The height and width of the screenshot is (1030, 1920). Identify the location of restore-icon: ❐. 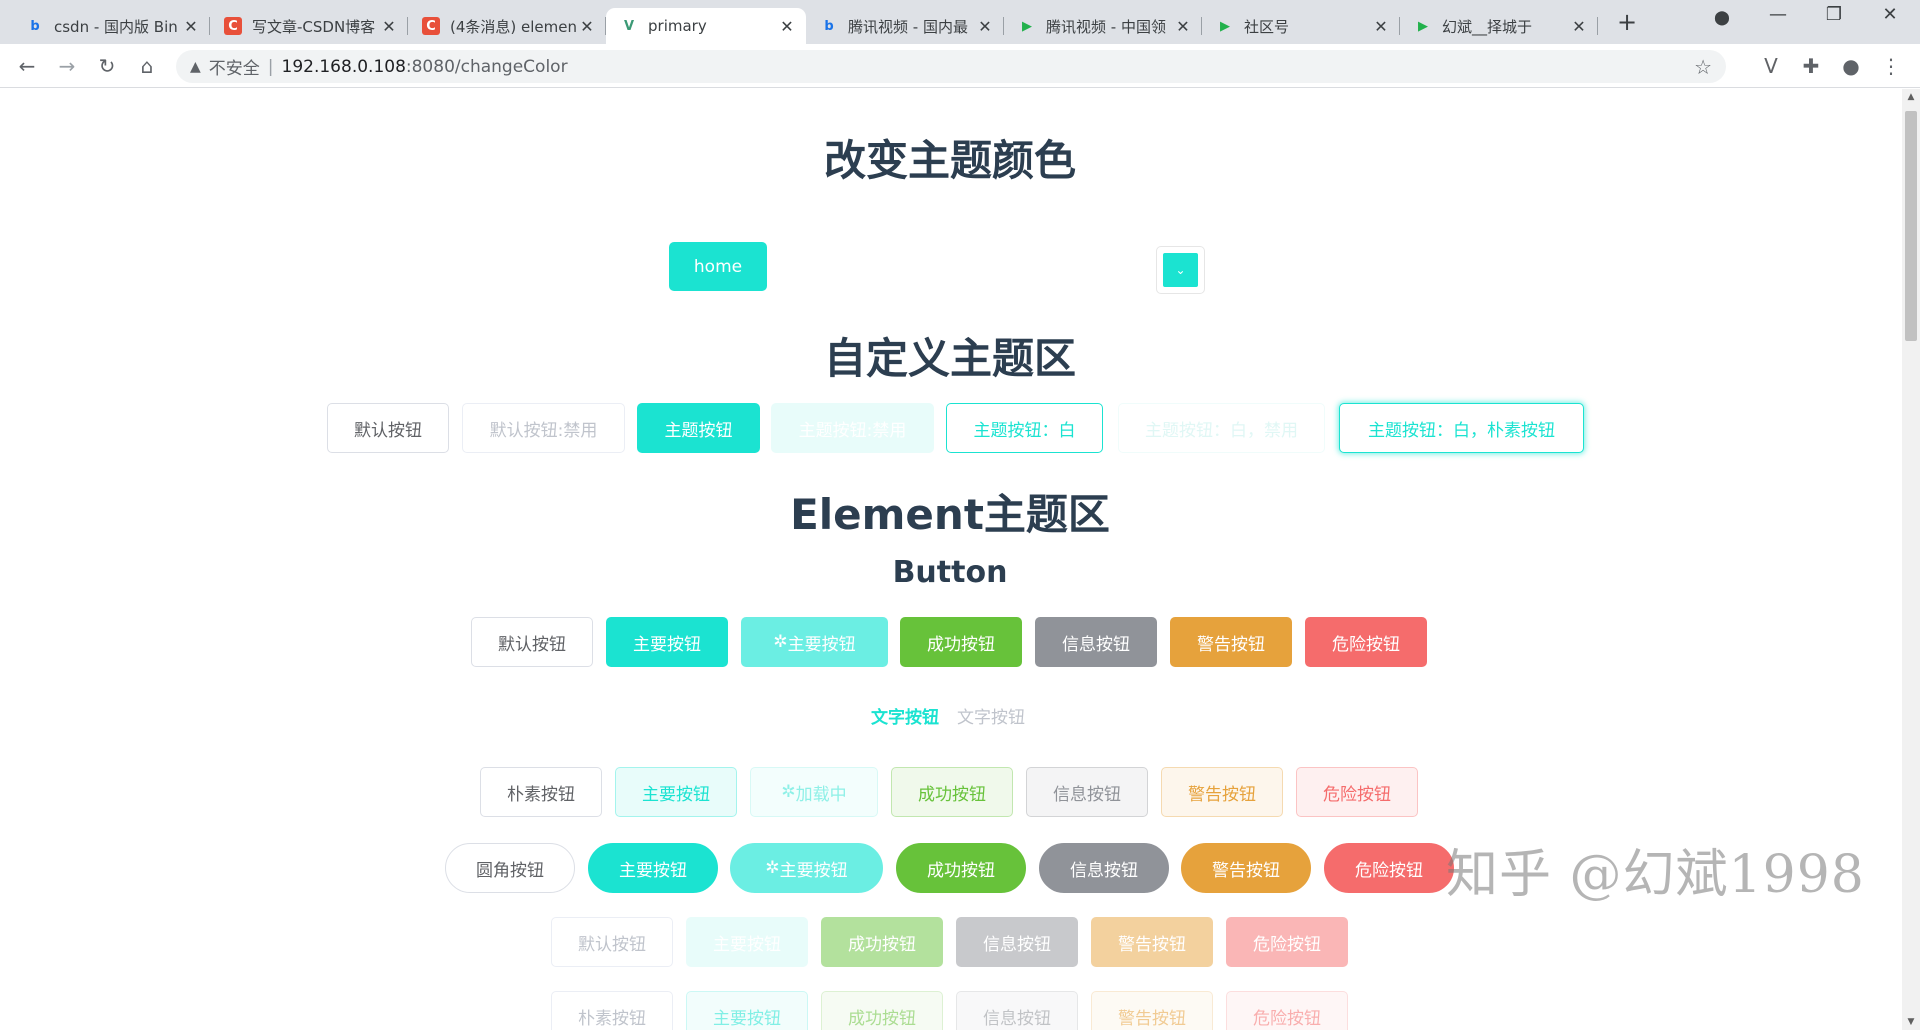
(1834, 14).